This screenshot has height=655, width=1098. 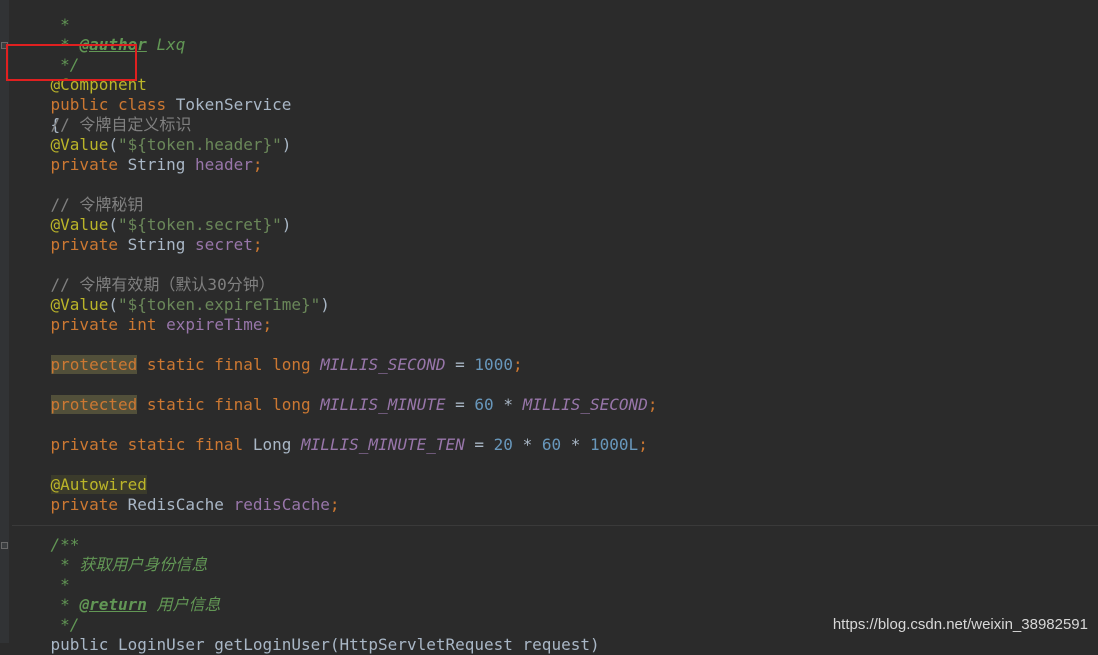 What do you see at coordinates (224, 164) in the screenshot?
I see `field-name: header` at bounding box center [224, 164].